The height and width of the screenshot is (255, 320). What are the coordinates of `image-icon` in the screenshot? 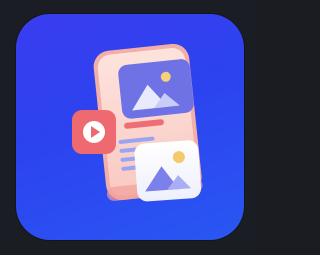 It's located at (156, 89).